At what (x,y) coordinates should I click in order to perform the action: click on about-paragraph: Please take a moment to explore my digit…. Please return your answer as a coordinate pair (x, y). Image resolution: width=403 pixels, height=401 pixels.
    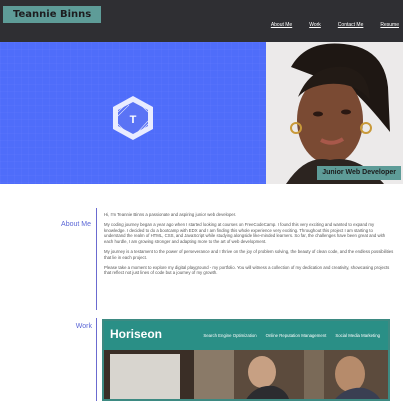
    Looking at the image, I should click on (247, 270).